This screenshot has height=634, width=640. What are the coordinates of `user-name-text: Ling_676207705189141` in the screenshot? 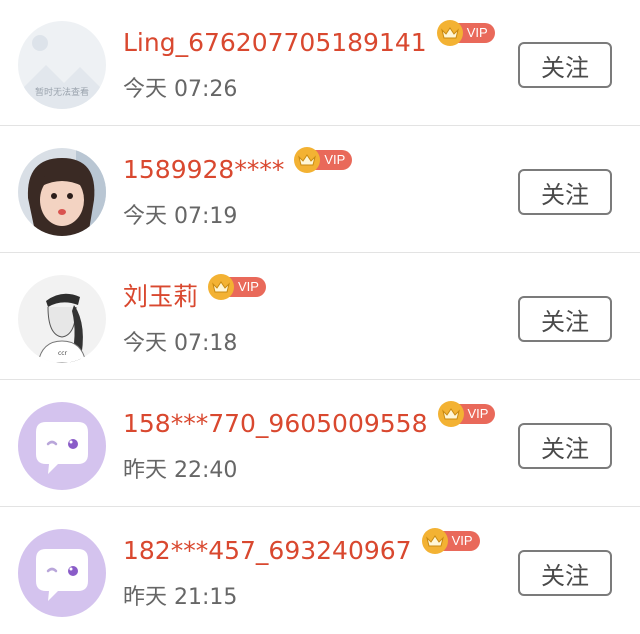 It's located at (275, 42).